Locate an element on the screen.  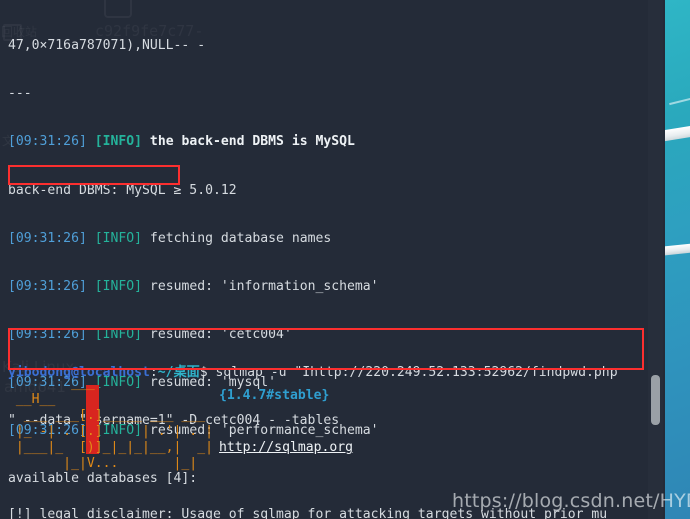
logo-line-2: ___ ___[.]_____ ___ ___ is located at coordinates (114, 416).